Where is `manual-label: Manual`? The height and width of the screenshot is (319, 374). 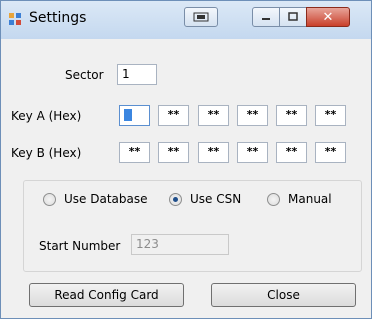 manual-label: Manual is located at coordinates (310, 199).